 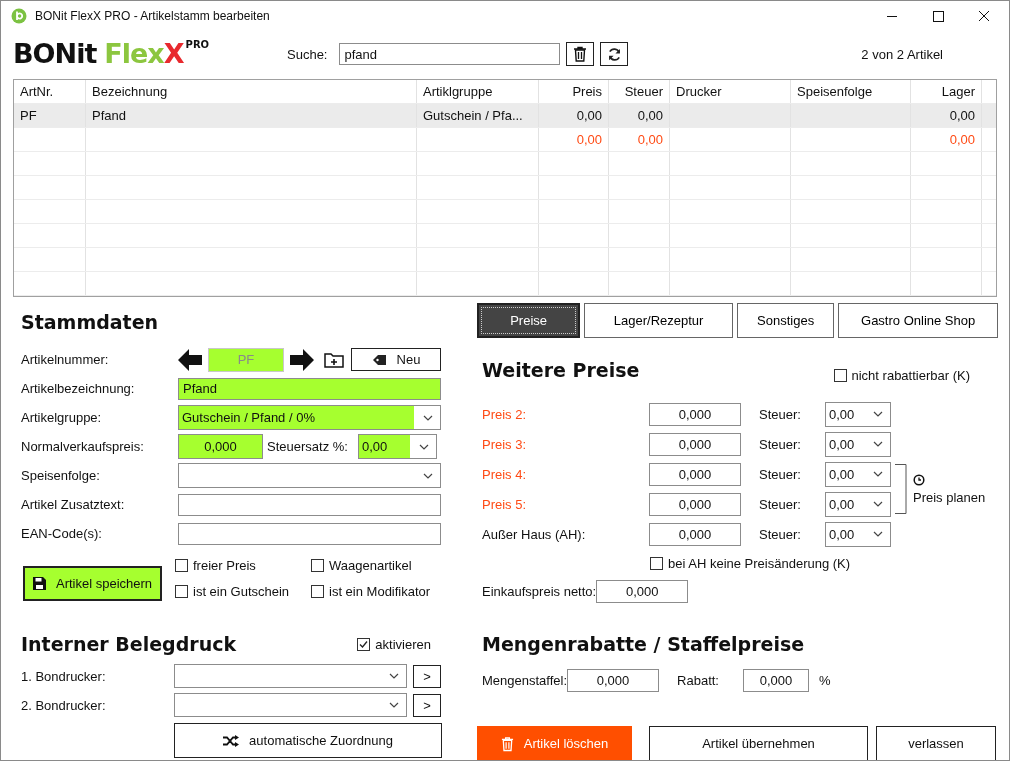 I want to click on section-heading: Weitere Preise, so click(x=561, y=370).